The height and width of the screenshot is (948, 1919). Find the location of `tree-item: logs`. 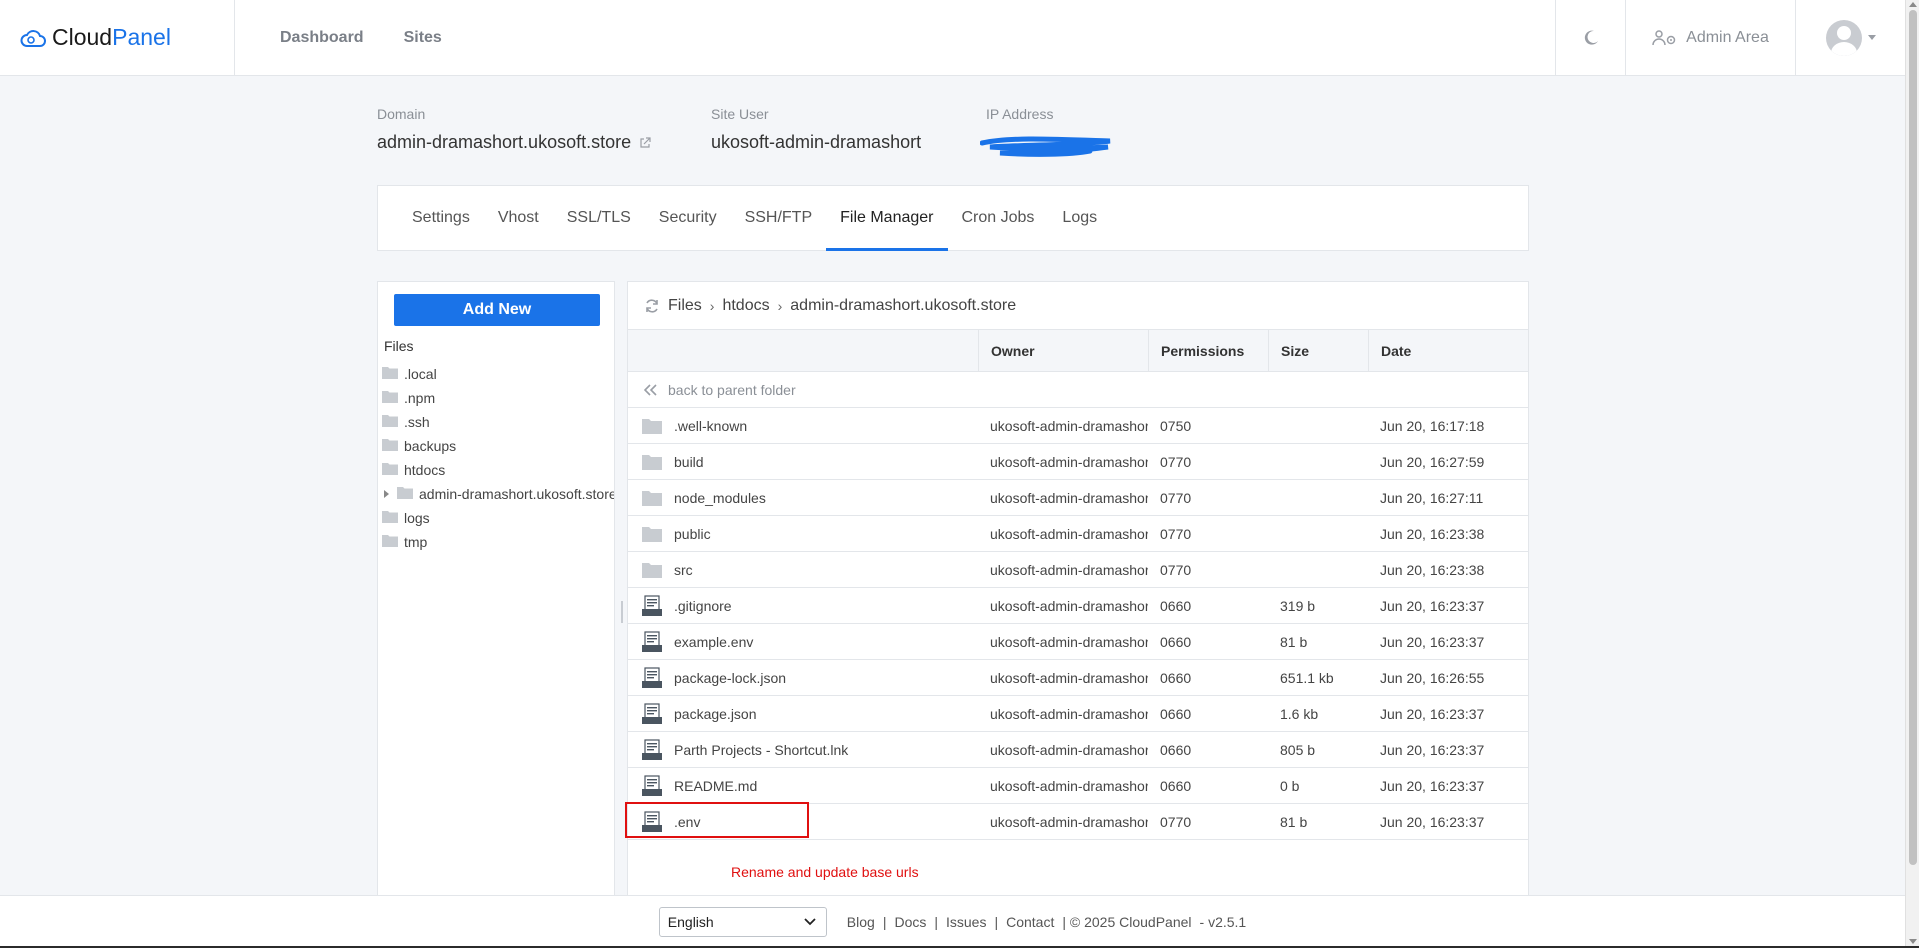

tree-item: logs is located at coordinates (496, 518).